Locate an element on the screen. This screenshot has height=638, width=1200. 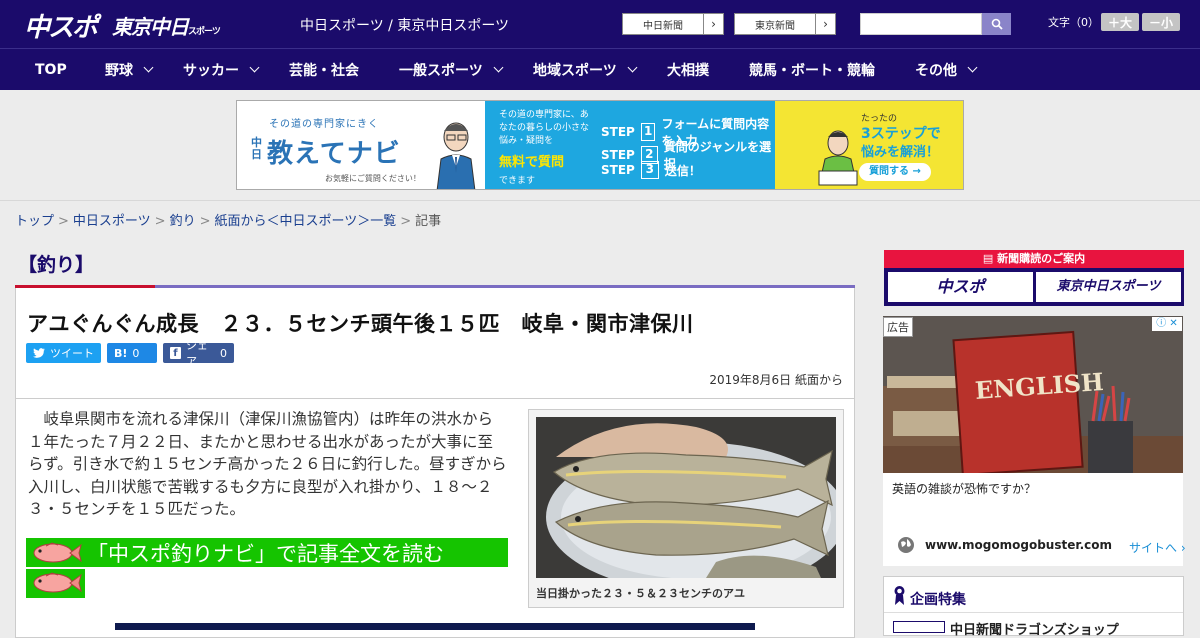
banner-brand: 教えてナビ is located at coordinates (334, 154).